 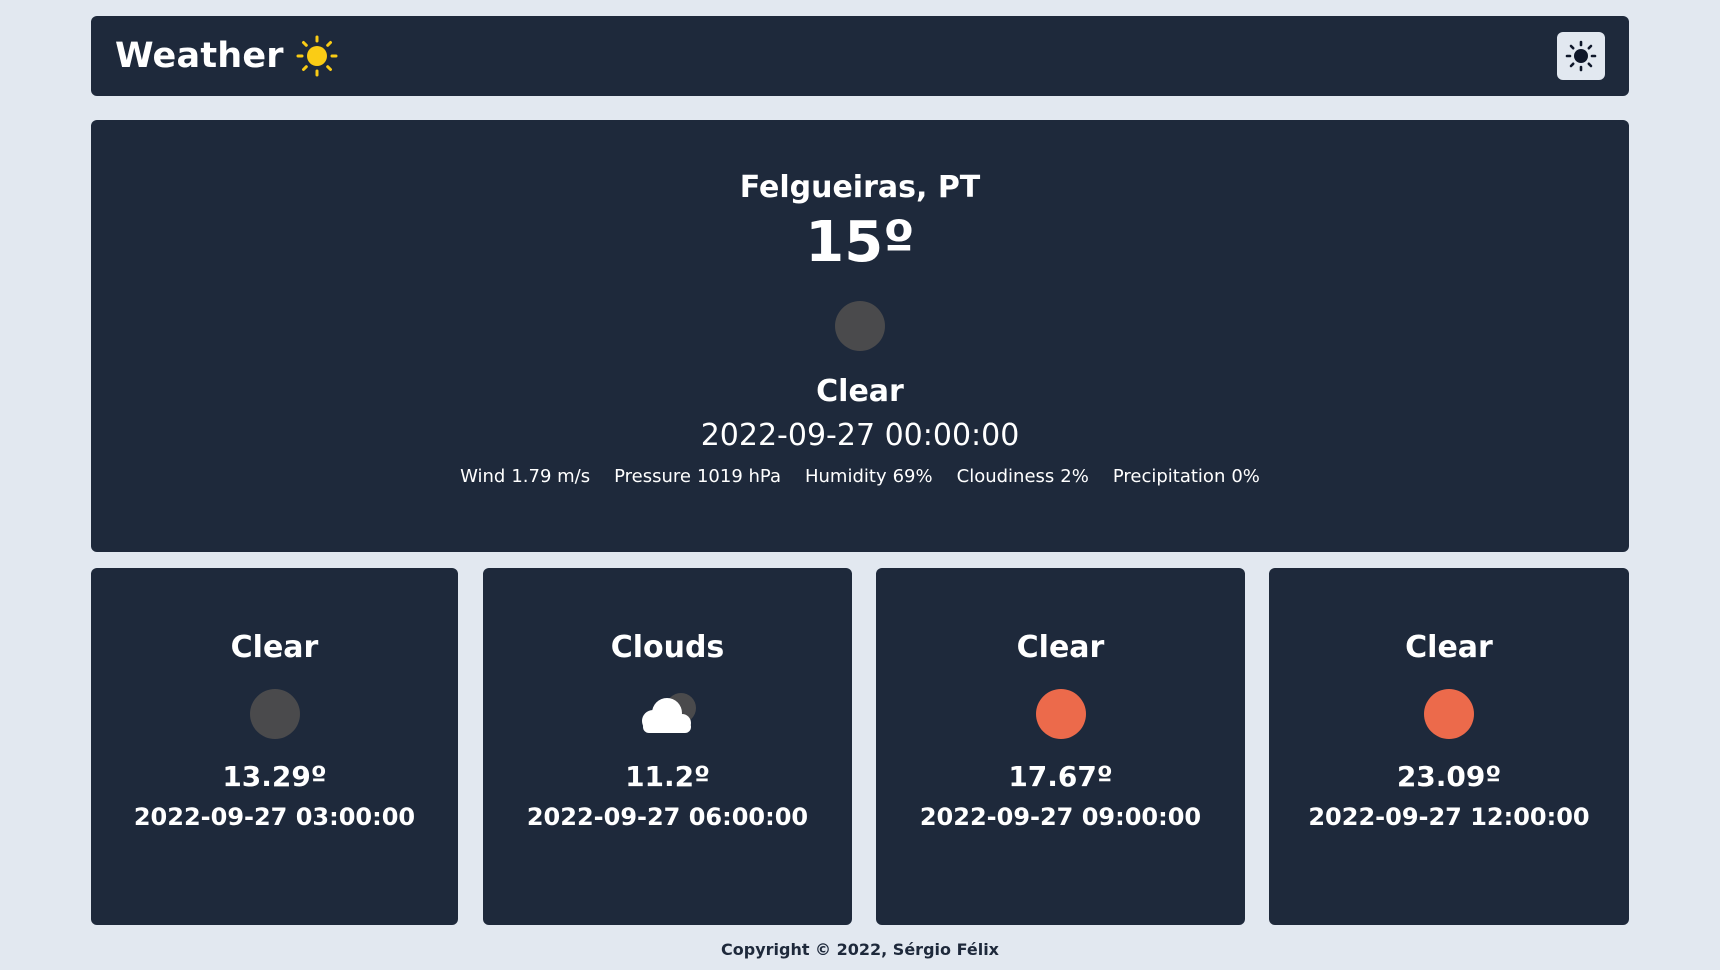 I want to click on forecast-temperature: 11.2º, so click(x=667, y=776).